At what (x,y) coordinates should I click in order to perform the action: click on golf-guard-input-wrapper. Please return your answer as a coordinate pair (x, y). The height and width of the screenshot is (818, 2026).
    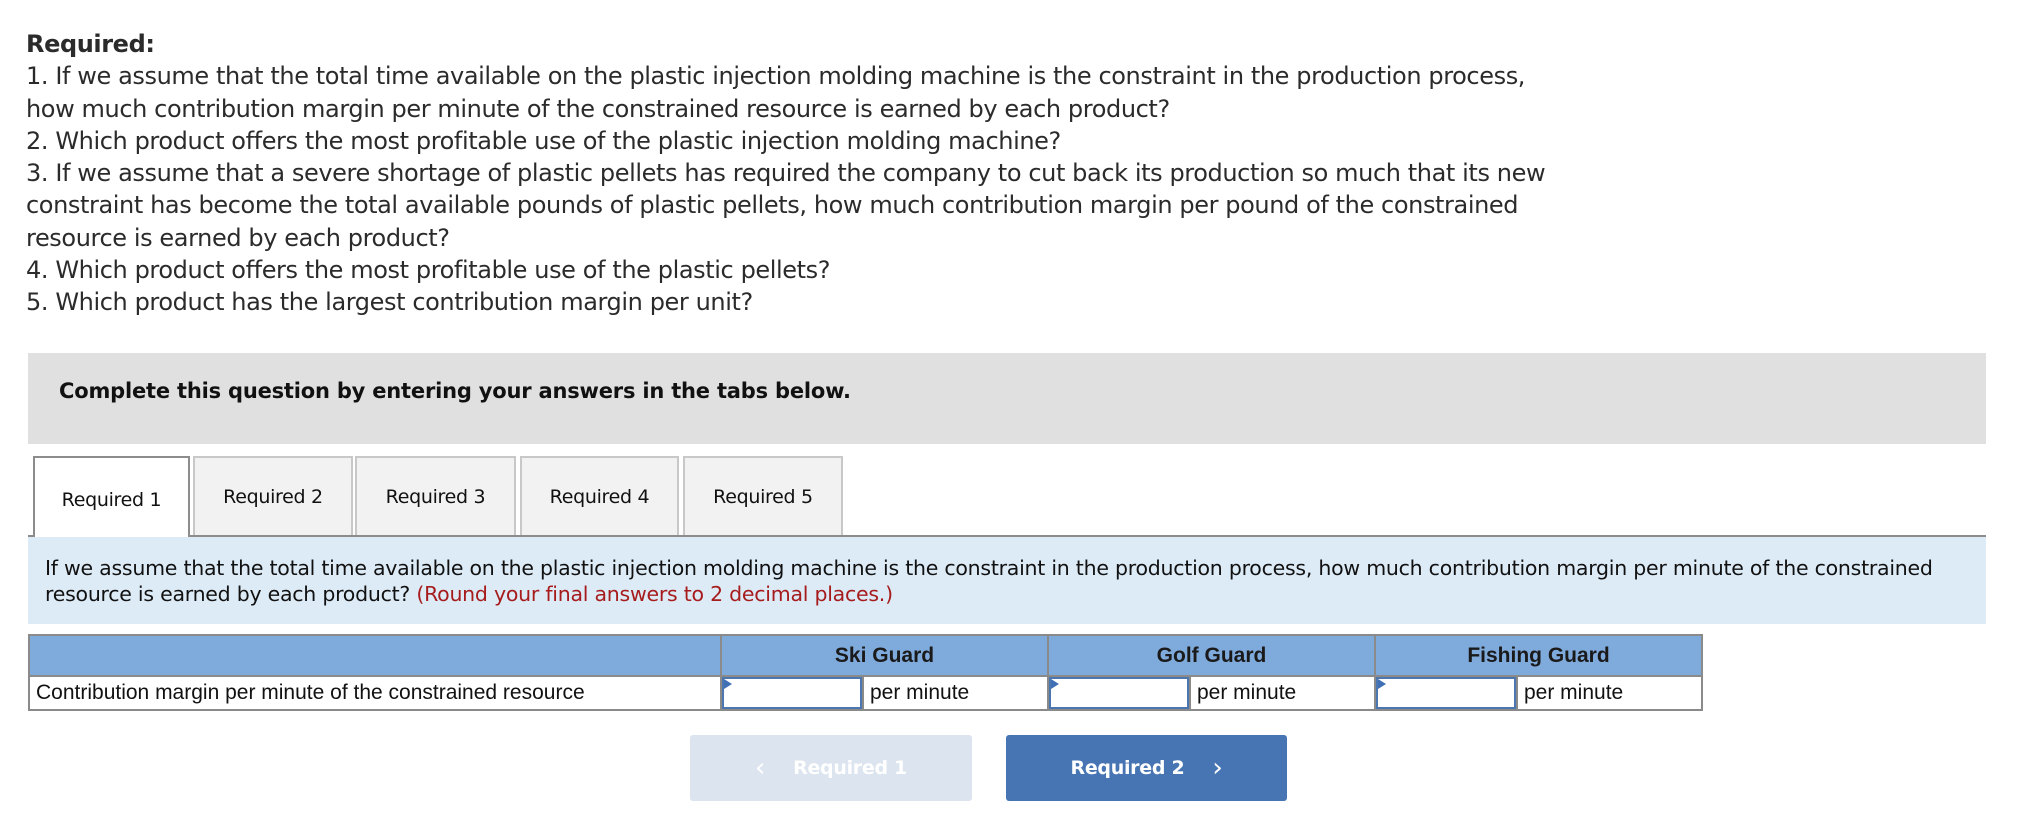
    Looking at the image, I should click on (1119, 693).